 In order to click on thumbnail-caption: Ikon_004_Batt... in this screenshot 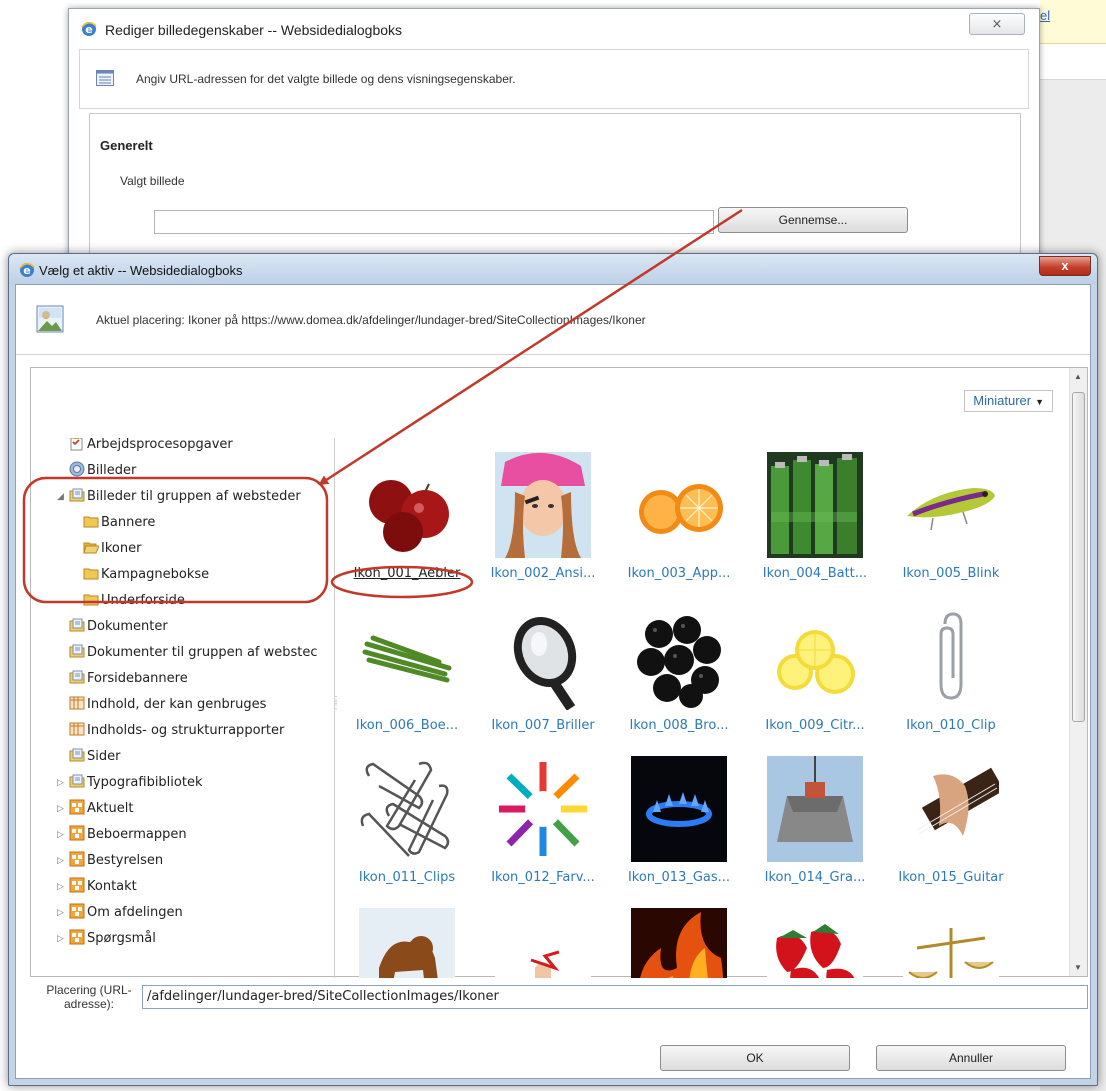, I will do `click(815, 573)`.